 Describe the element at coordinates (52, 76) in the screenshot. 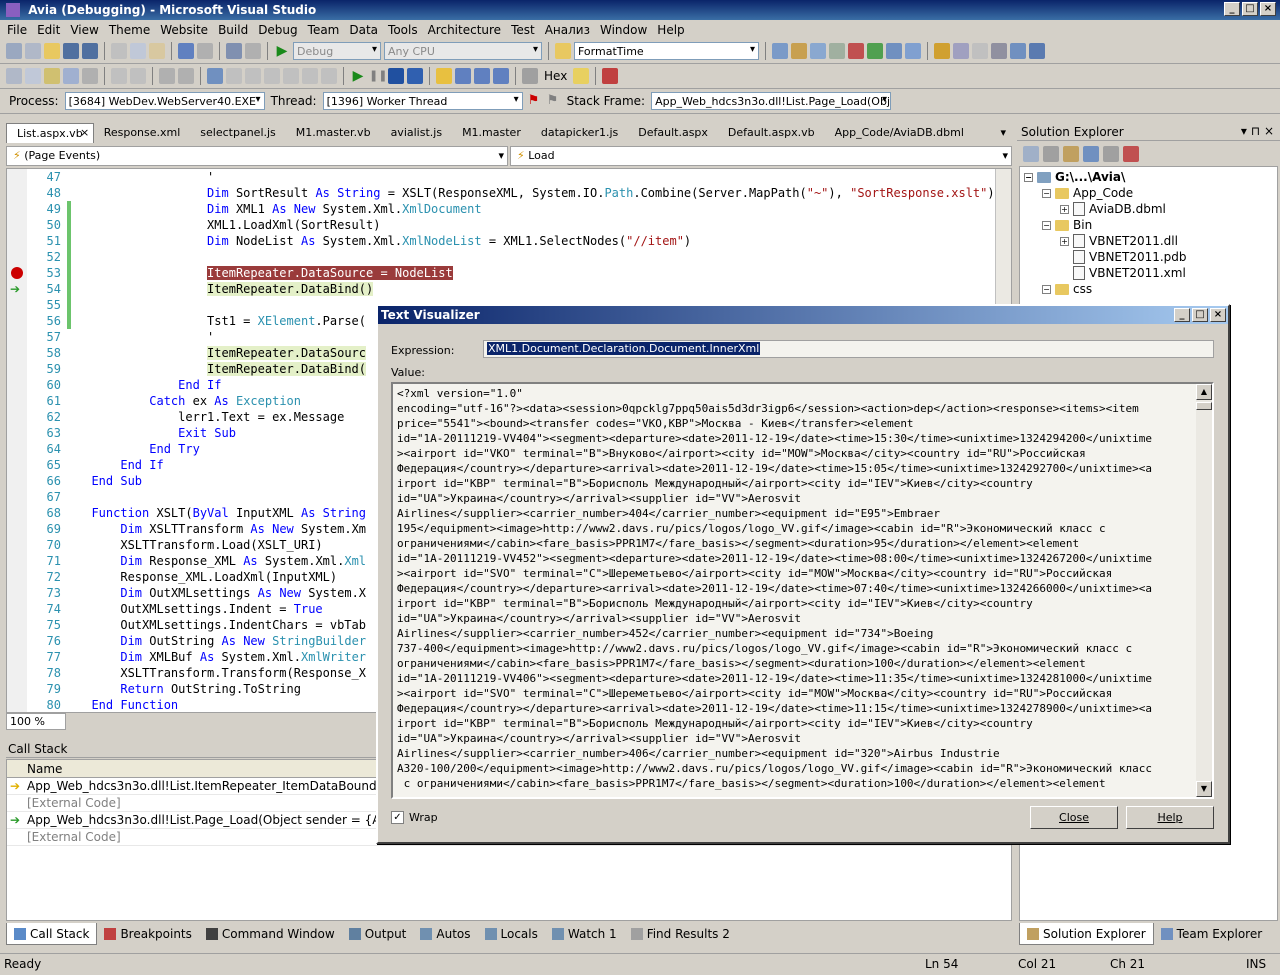

I see `wand-icon` at that location.